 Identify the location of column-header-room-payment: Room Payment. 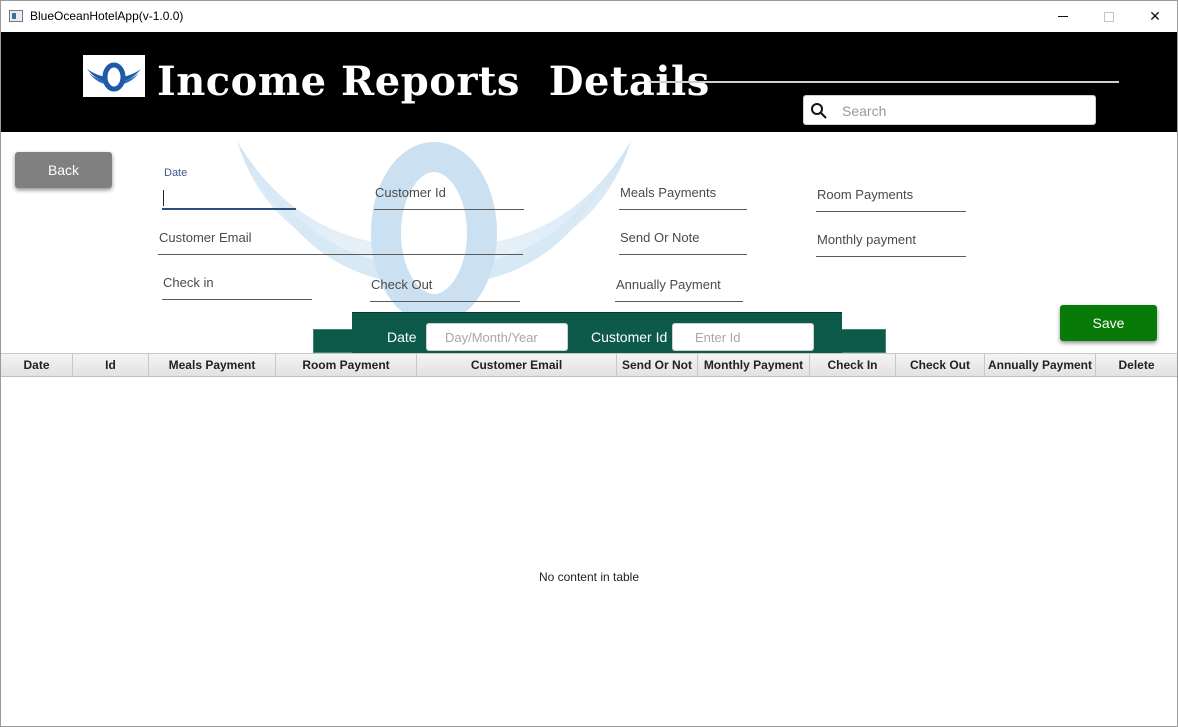
(346, 365).